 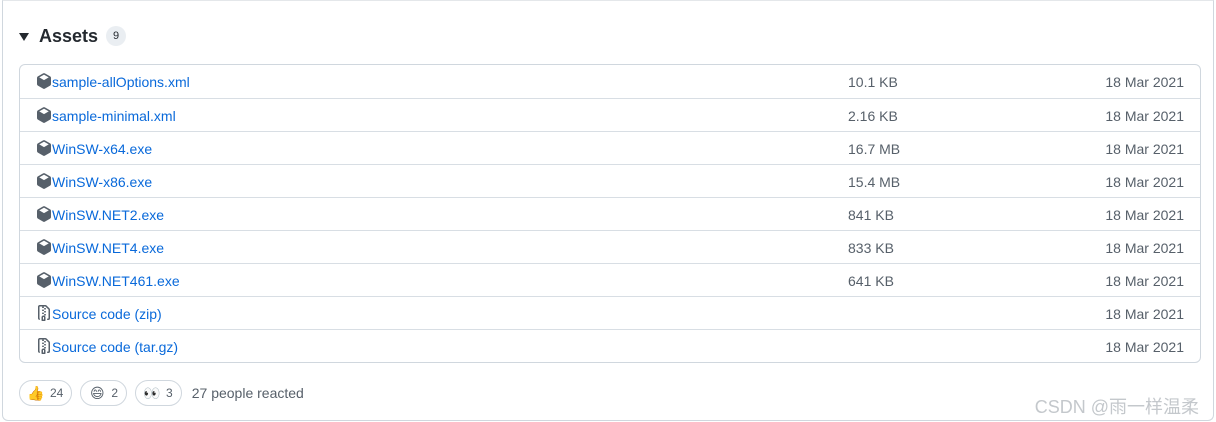 I want to click on reactions-bar: 👍 24 😄 2 👀 3 27 people reacted, so click(x=161, y=393).